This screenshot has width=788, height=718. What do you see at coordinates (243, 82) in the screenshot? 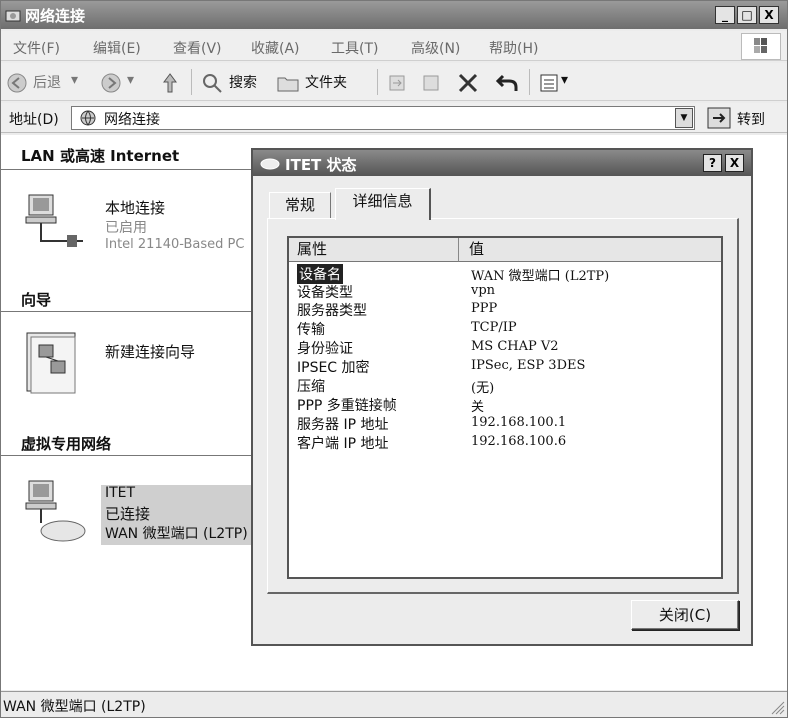
I see `search-button: 搜索` at bounding box center [243, 82].